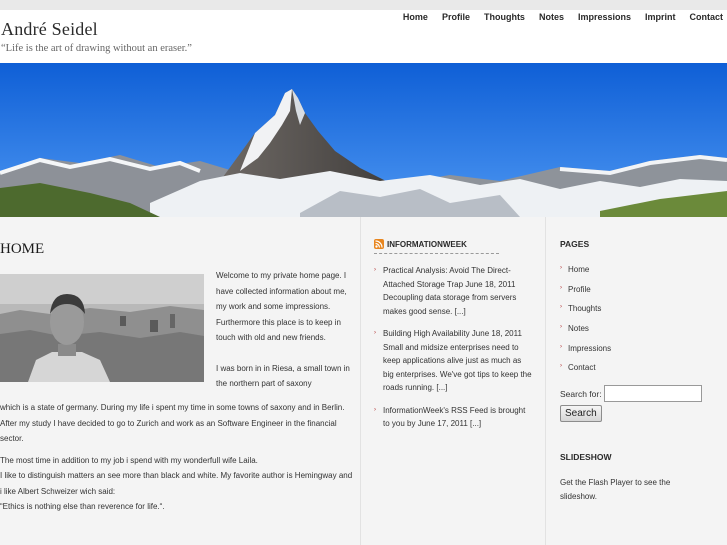 The image size is (727, 545). Describe the element at coordinates (660, 17) in the screenshot. I see `nav-imprint: Imprint` at that location.